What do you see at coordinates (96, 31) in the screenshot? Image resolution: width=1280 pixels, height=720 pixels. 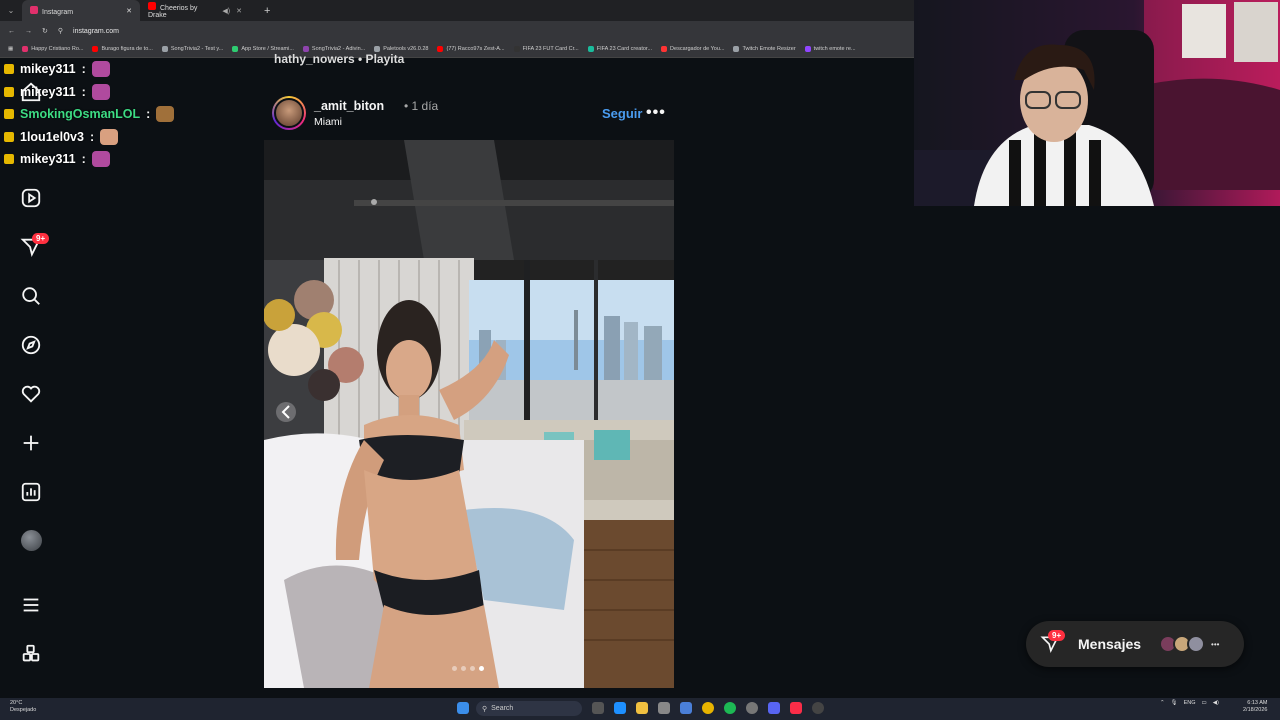 I see `url-field: instagram.com` at bounding box center [96, 31].